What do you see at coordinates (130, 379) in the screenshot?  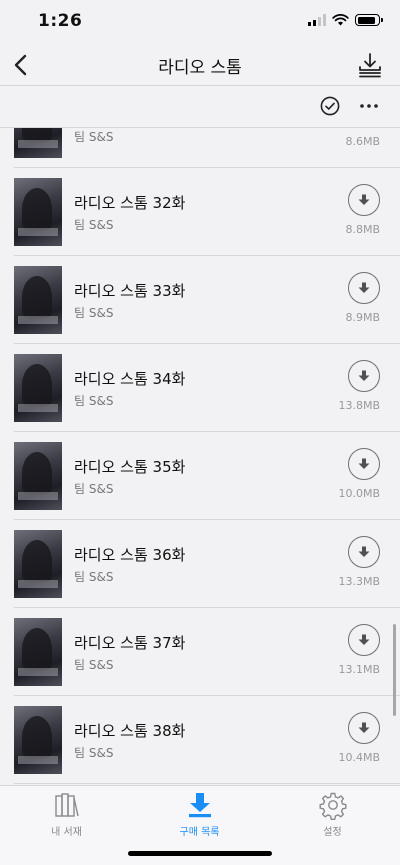 I see `episode-title: 라디오 스톰 34화` at bounding box center [130, 379].